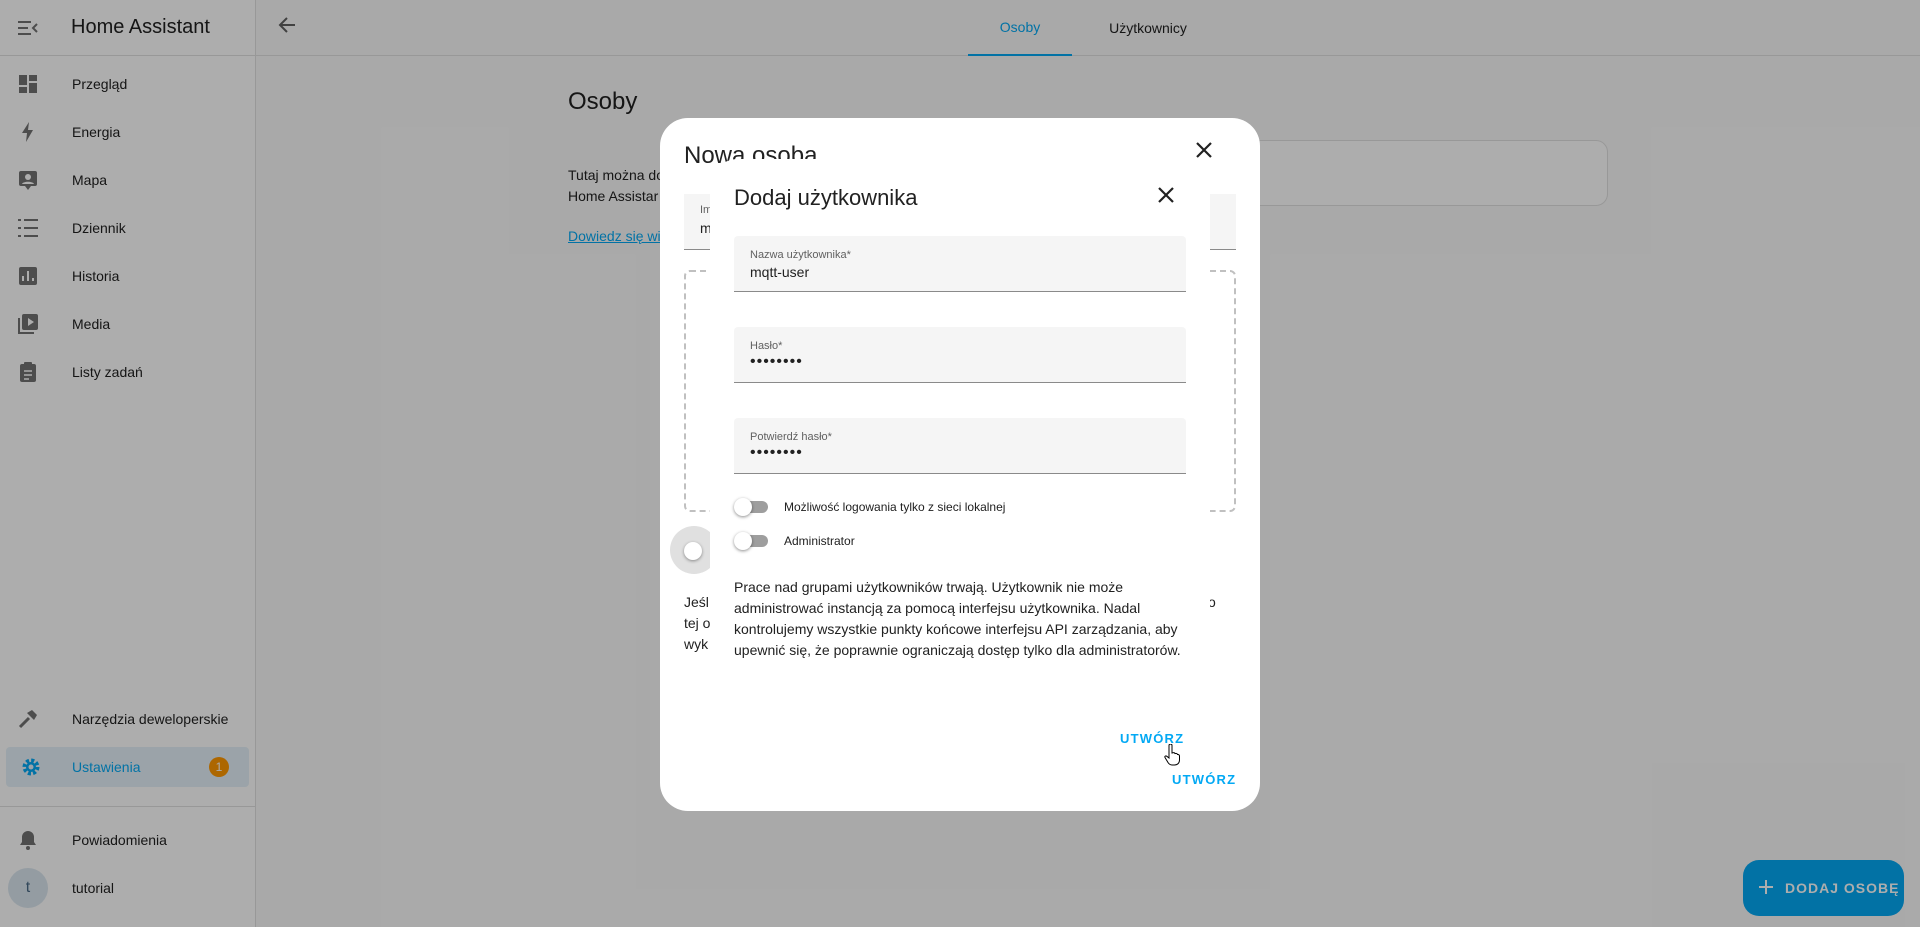 The height and width of the screenshot is (927, 1920). What do you see at coordinates (752, 541) in the screenshot?
I see `admin-switch` at bounding box center [752, 541].